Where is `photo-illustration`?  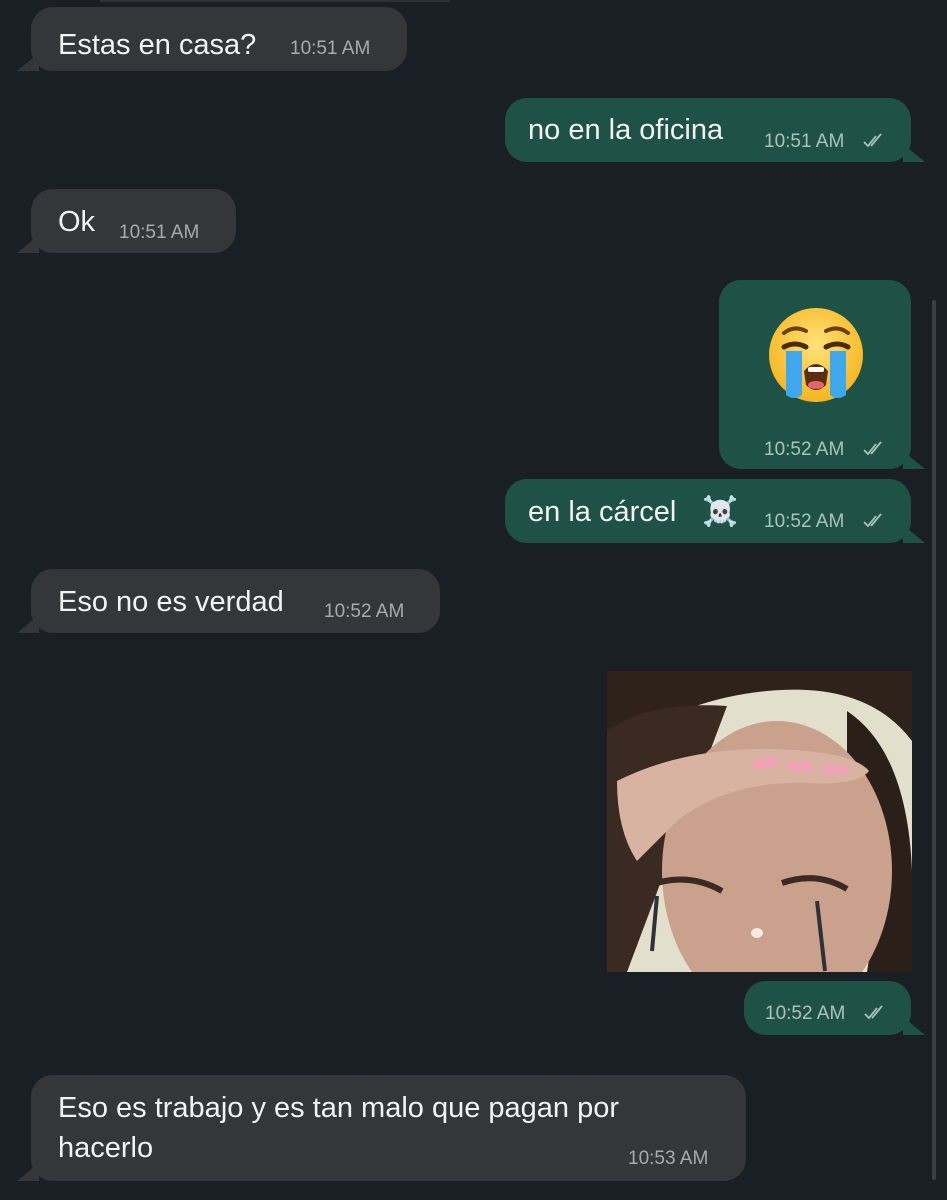
photo-illustration is located at coordinates (759, 821).